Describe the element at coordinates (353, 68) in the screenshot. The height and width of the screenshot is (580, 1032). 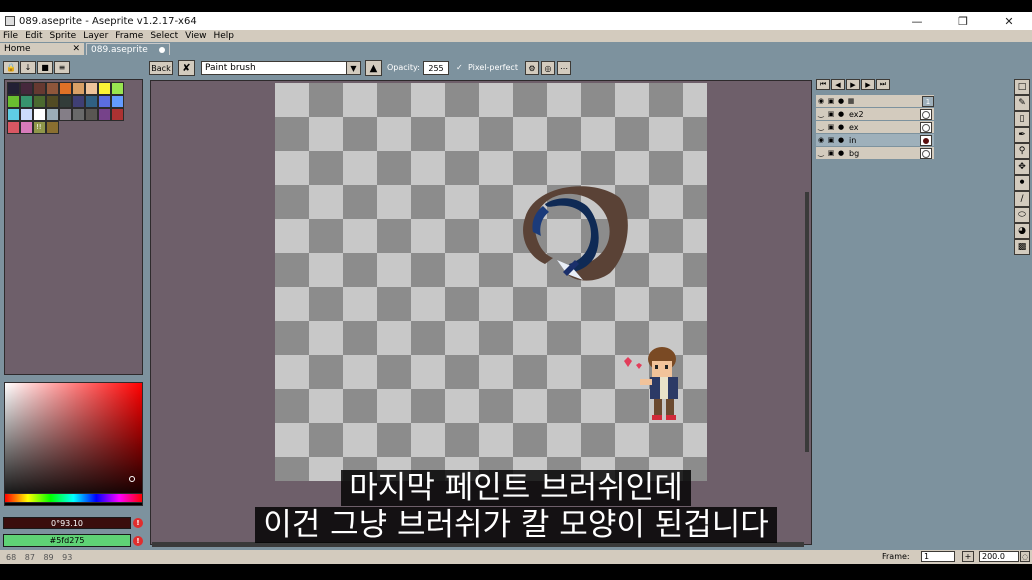
I see `chevron-down-icon: ▼` at that location.